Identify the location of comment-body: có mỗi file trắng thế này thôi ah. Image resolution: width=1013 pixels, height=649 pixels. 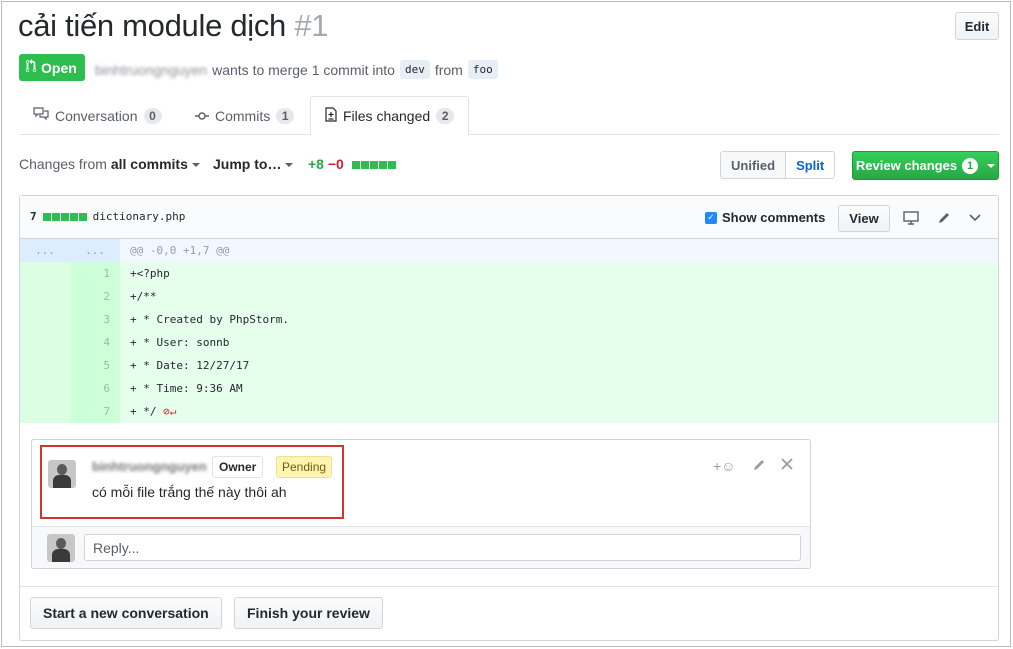
(189, 492).